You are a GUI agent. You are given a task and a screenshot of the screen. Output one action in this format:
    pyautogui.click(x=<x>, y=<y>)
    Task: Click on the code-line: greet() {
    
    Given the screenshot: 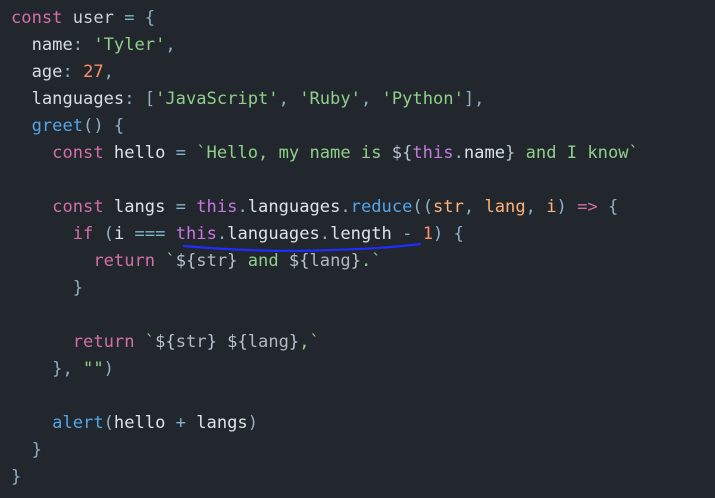 What is the action you would take?
    pyautogui.click(x=325, y=126)
    